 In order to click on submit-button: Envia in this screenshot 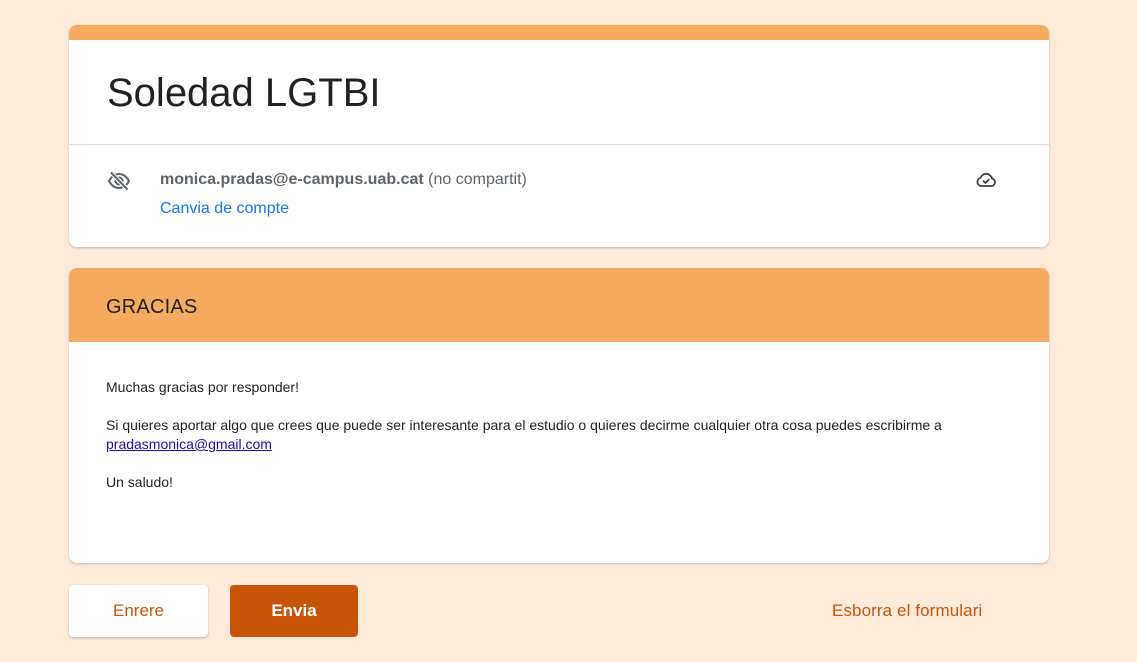, I will do `click(294, 611)`.